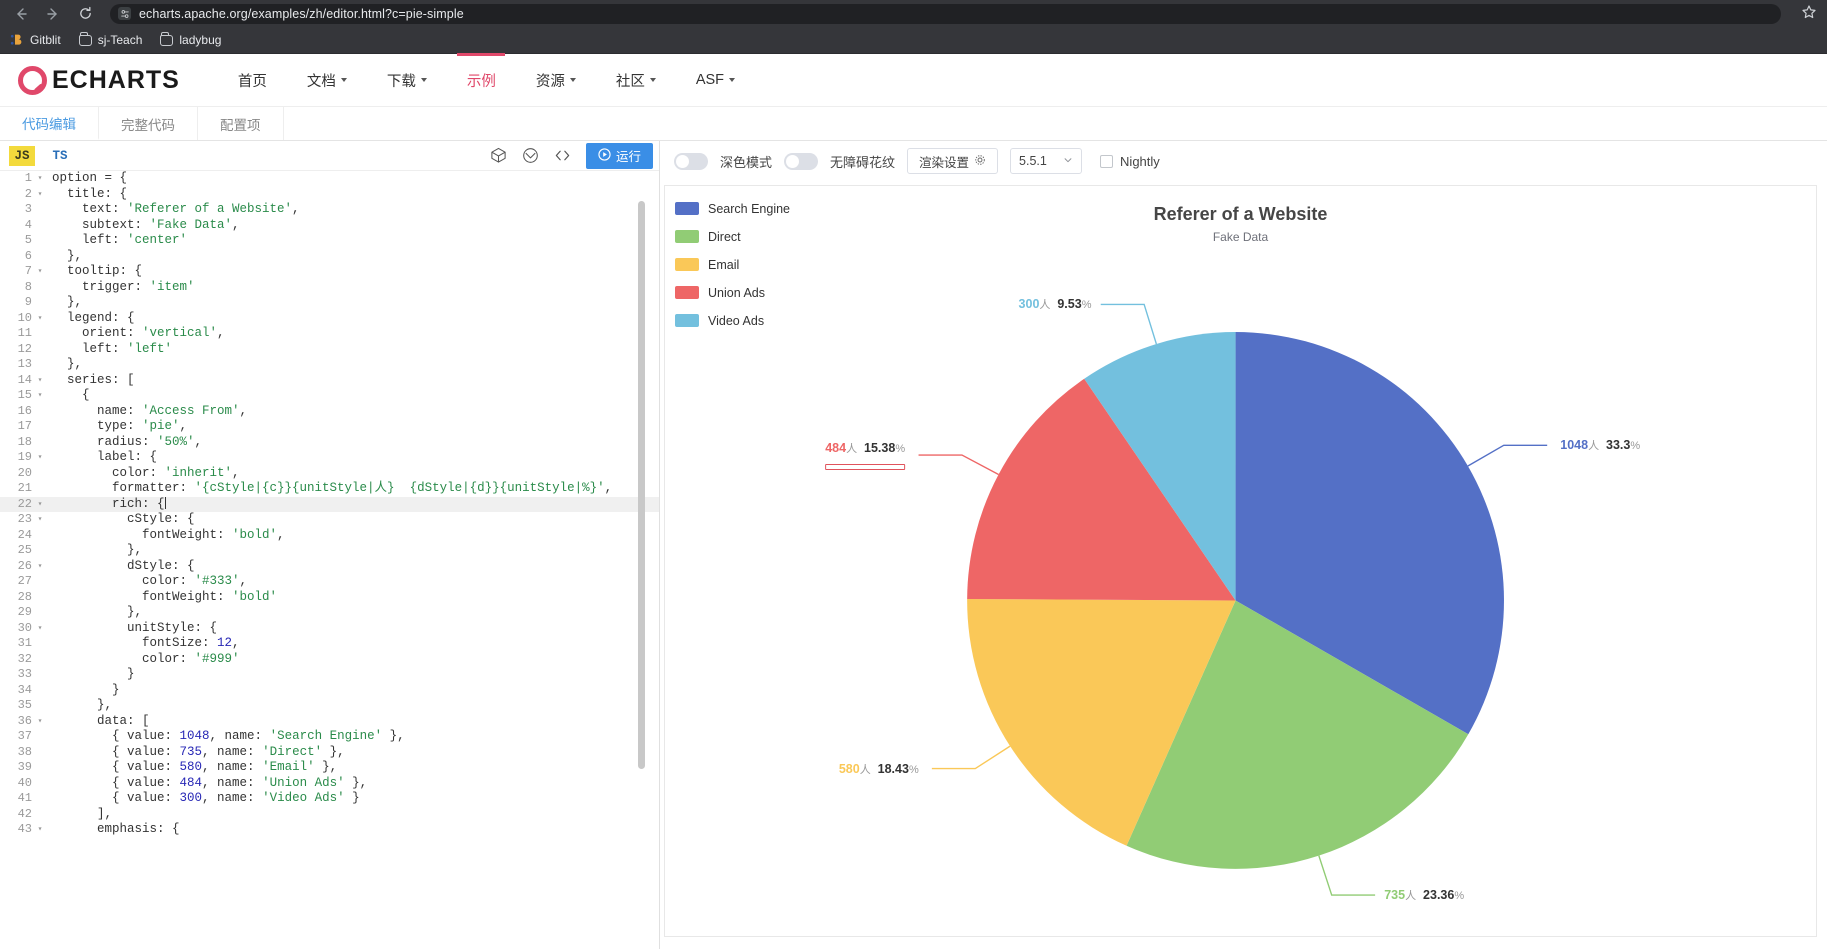  Describe the element at coordinates (691, 161) in the screenshot. I see `dark-mode-toggle` at that location.